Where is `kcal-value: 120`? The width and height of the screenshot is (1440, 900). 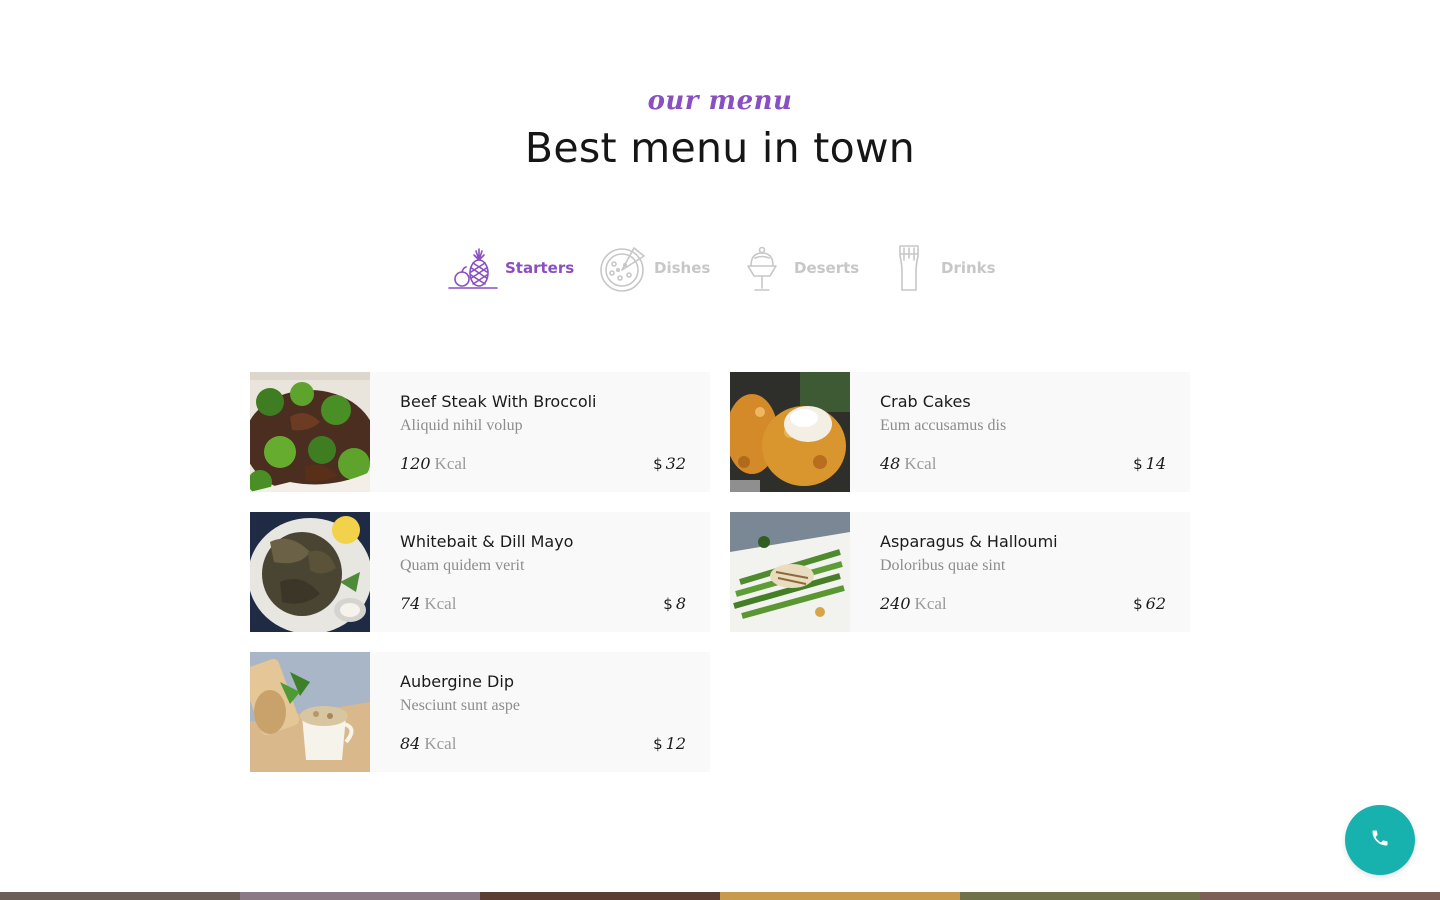 kcal-value: 120 is located at coordinates (415, 463).